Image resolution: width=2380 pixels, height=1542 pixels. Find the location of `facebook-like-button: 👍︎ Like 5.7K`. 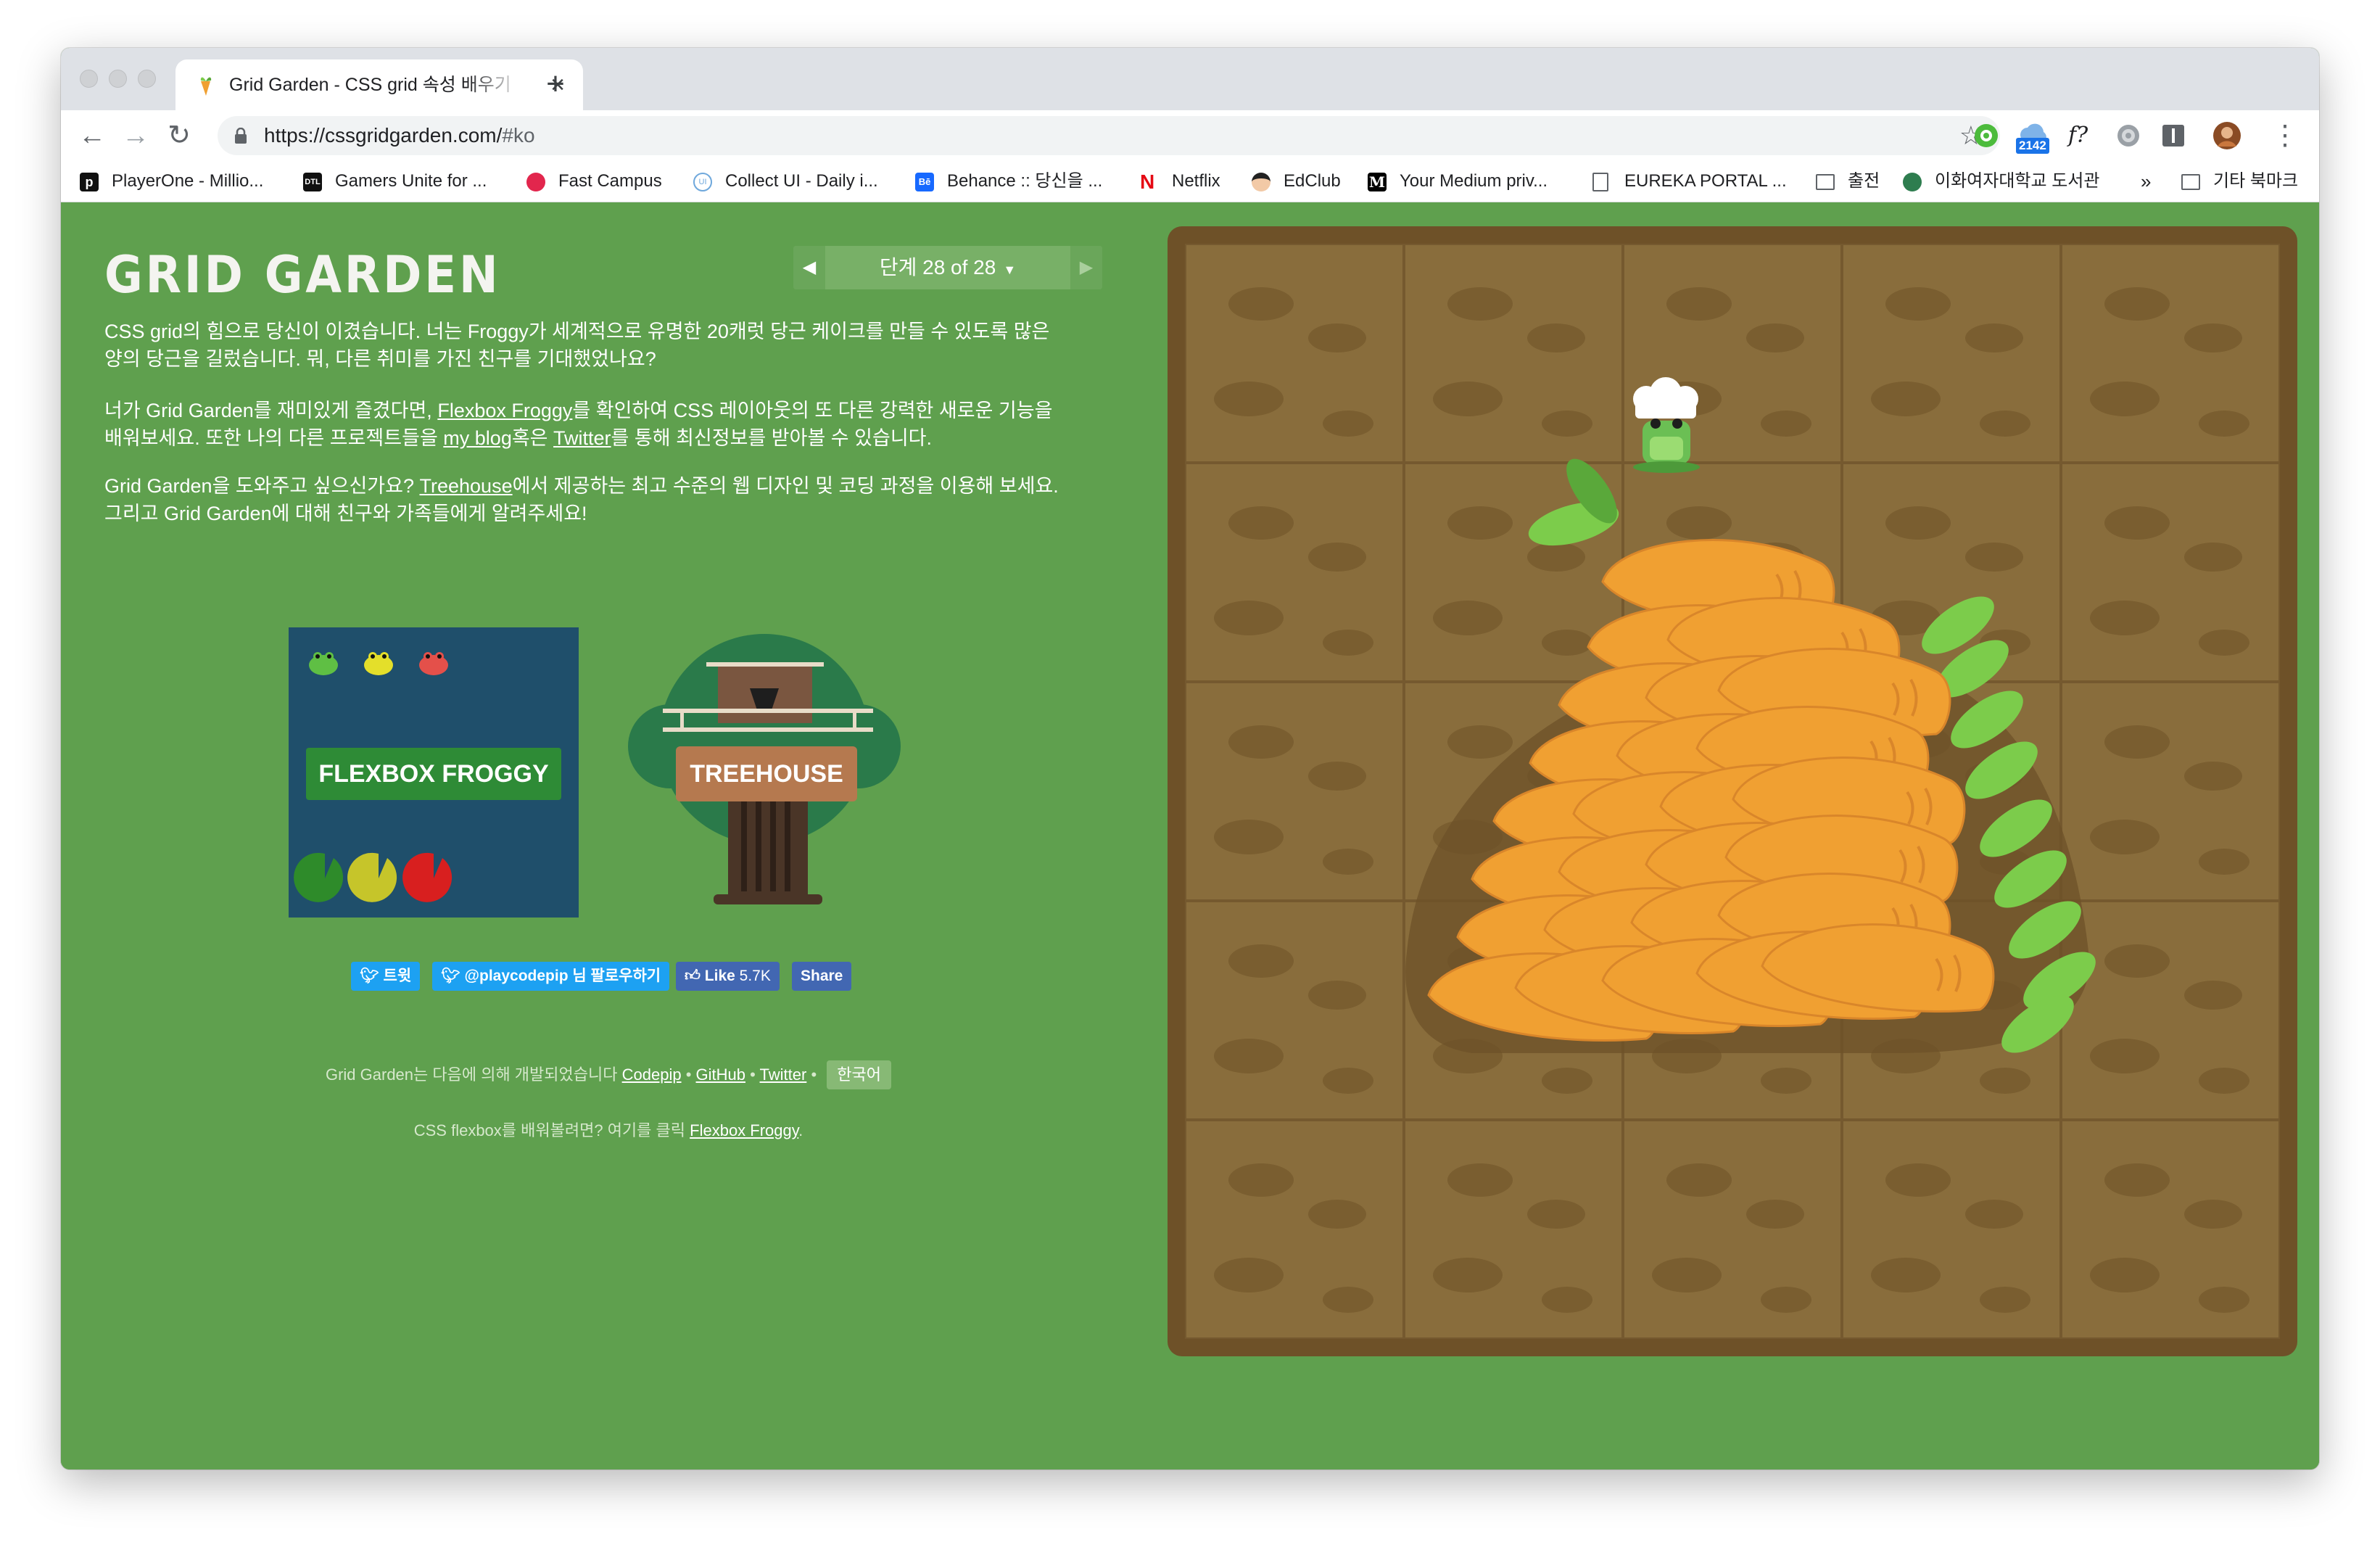

facebook-like-button: 👍︎ Like 5.7K is located at coordinates (728, 977).